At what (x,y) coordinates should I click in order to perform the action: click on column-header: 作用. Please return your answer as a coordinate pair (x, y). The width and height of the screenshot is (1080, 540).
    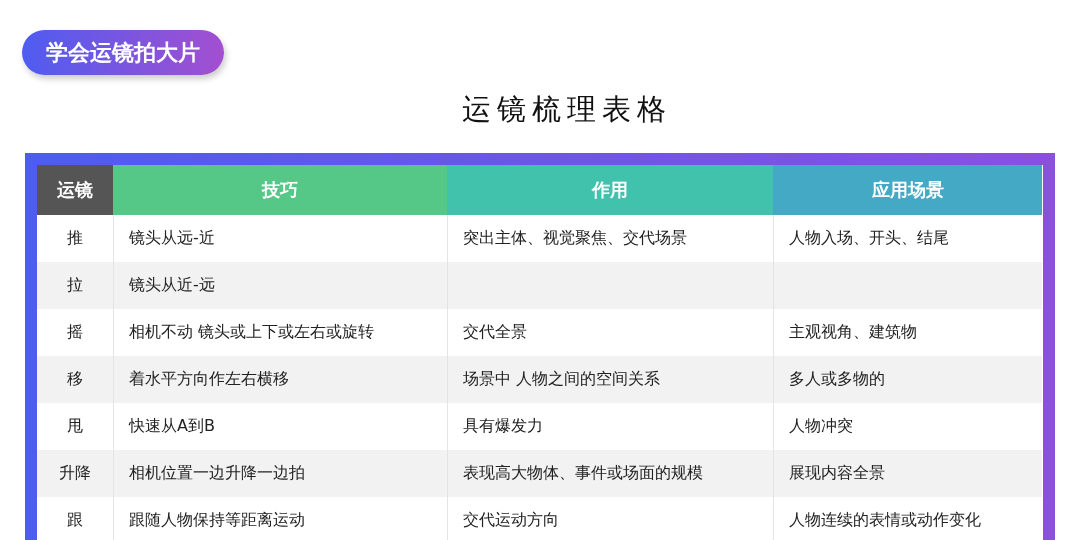
    Looking at the image, I should click on (610, 190).